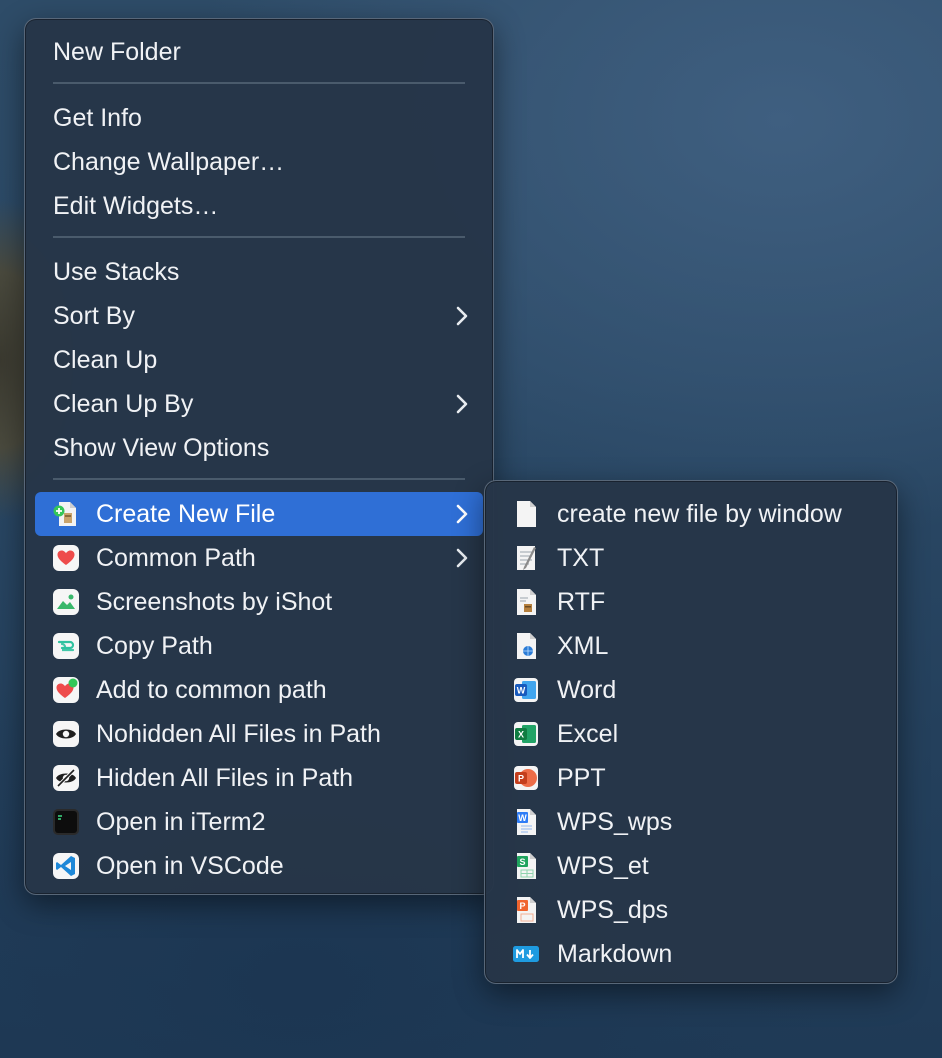  I want to click on menu-item-label: Create New File, so click(186, 513).